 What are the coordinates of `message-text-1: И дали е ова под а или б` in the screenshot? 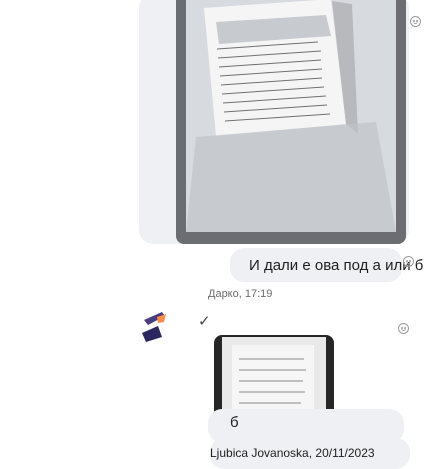 It's located at (336, 265).